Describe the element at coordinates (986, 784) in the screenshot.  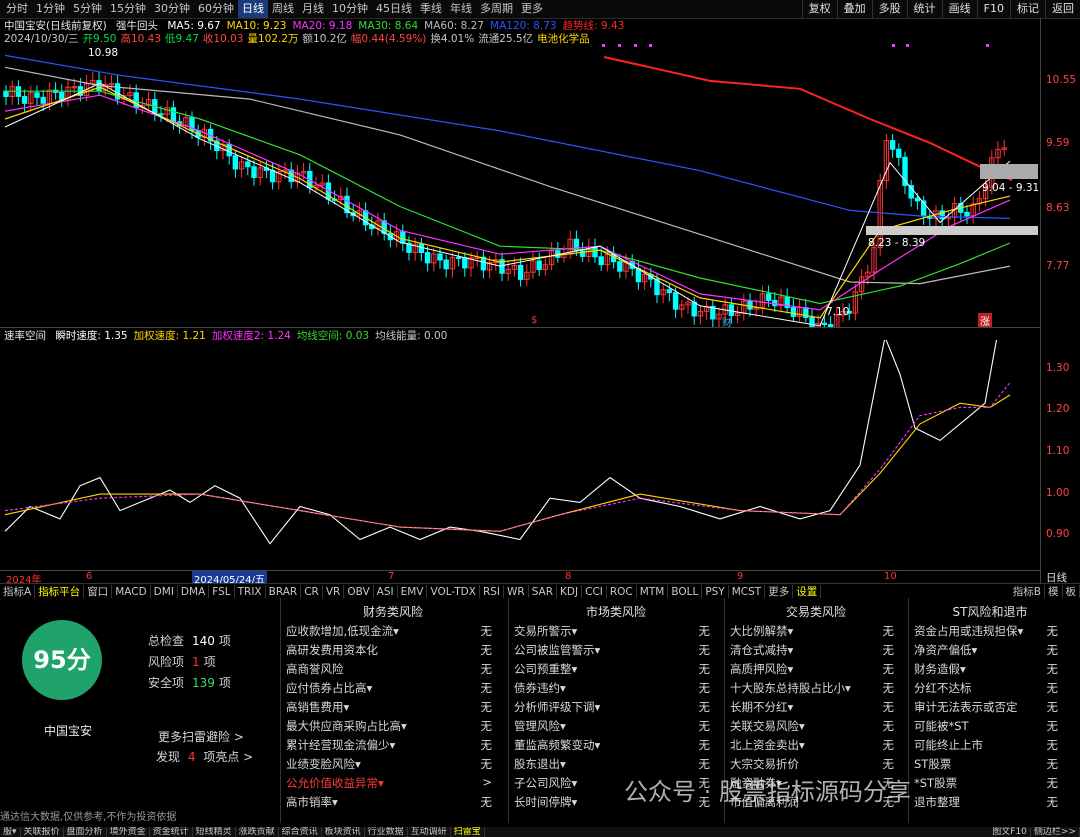
I see `risk-item: *ST股票 无` at that location.